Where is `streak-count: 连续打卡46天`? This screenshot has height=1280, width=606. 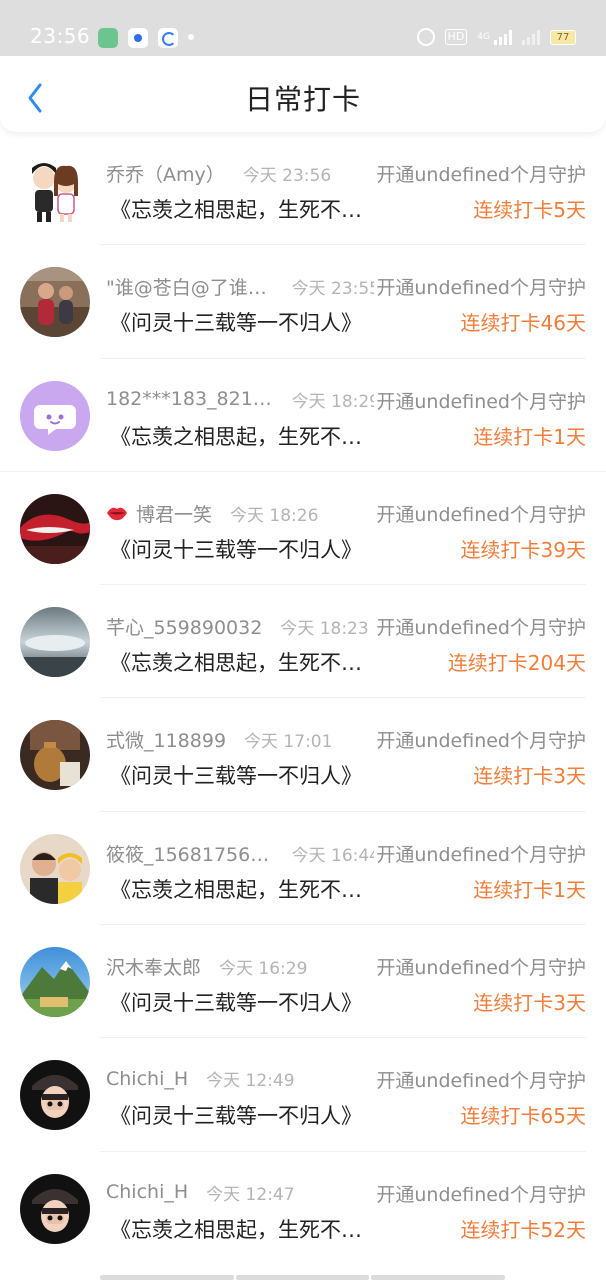 streak-count: 连续打卡46天 is located at coordinates (523, 323).